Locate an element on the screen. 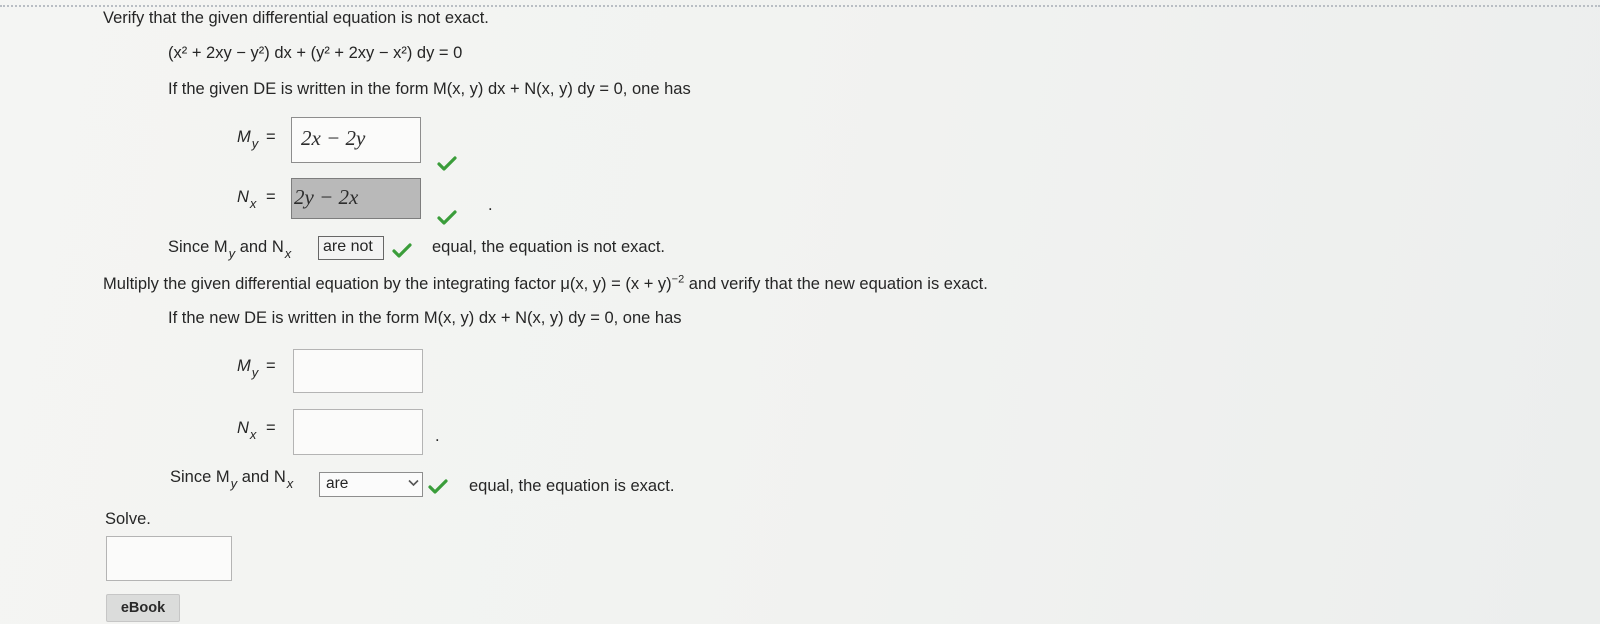 The height and width of the screenshot is (624, 1600). nx-label: Nx is located at coordinates (247, 199).